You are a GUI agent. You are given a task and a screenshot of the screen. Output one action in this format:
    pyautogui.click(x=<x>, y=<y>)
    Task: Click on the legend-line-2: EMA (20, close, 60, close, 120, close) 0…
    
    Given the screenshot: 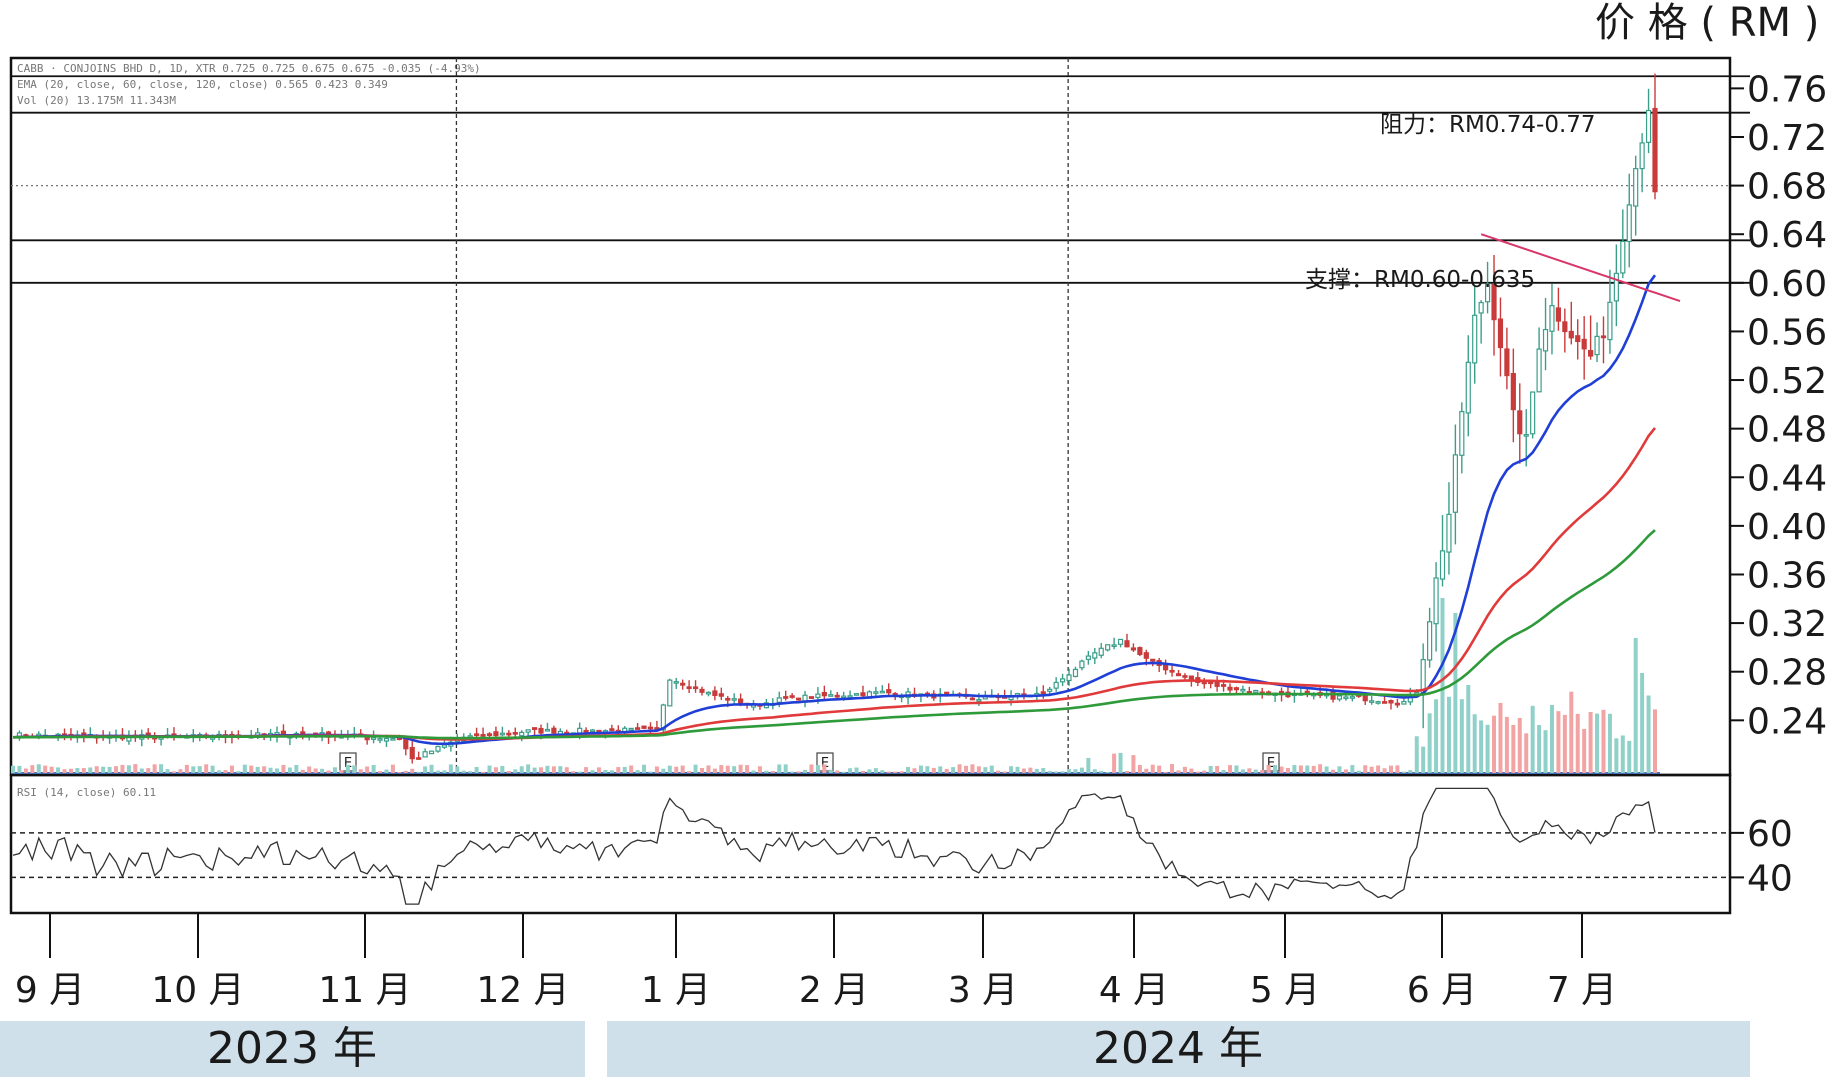 What is the action you would take?
    pyautogui.click(x=202, y=84)
    